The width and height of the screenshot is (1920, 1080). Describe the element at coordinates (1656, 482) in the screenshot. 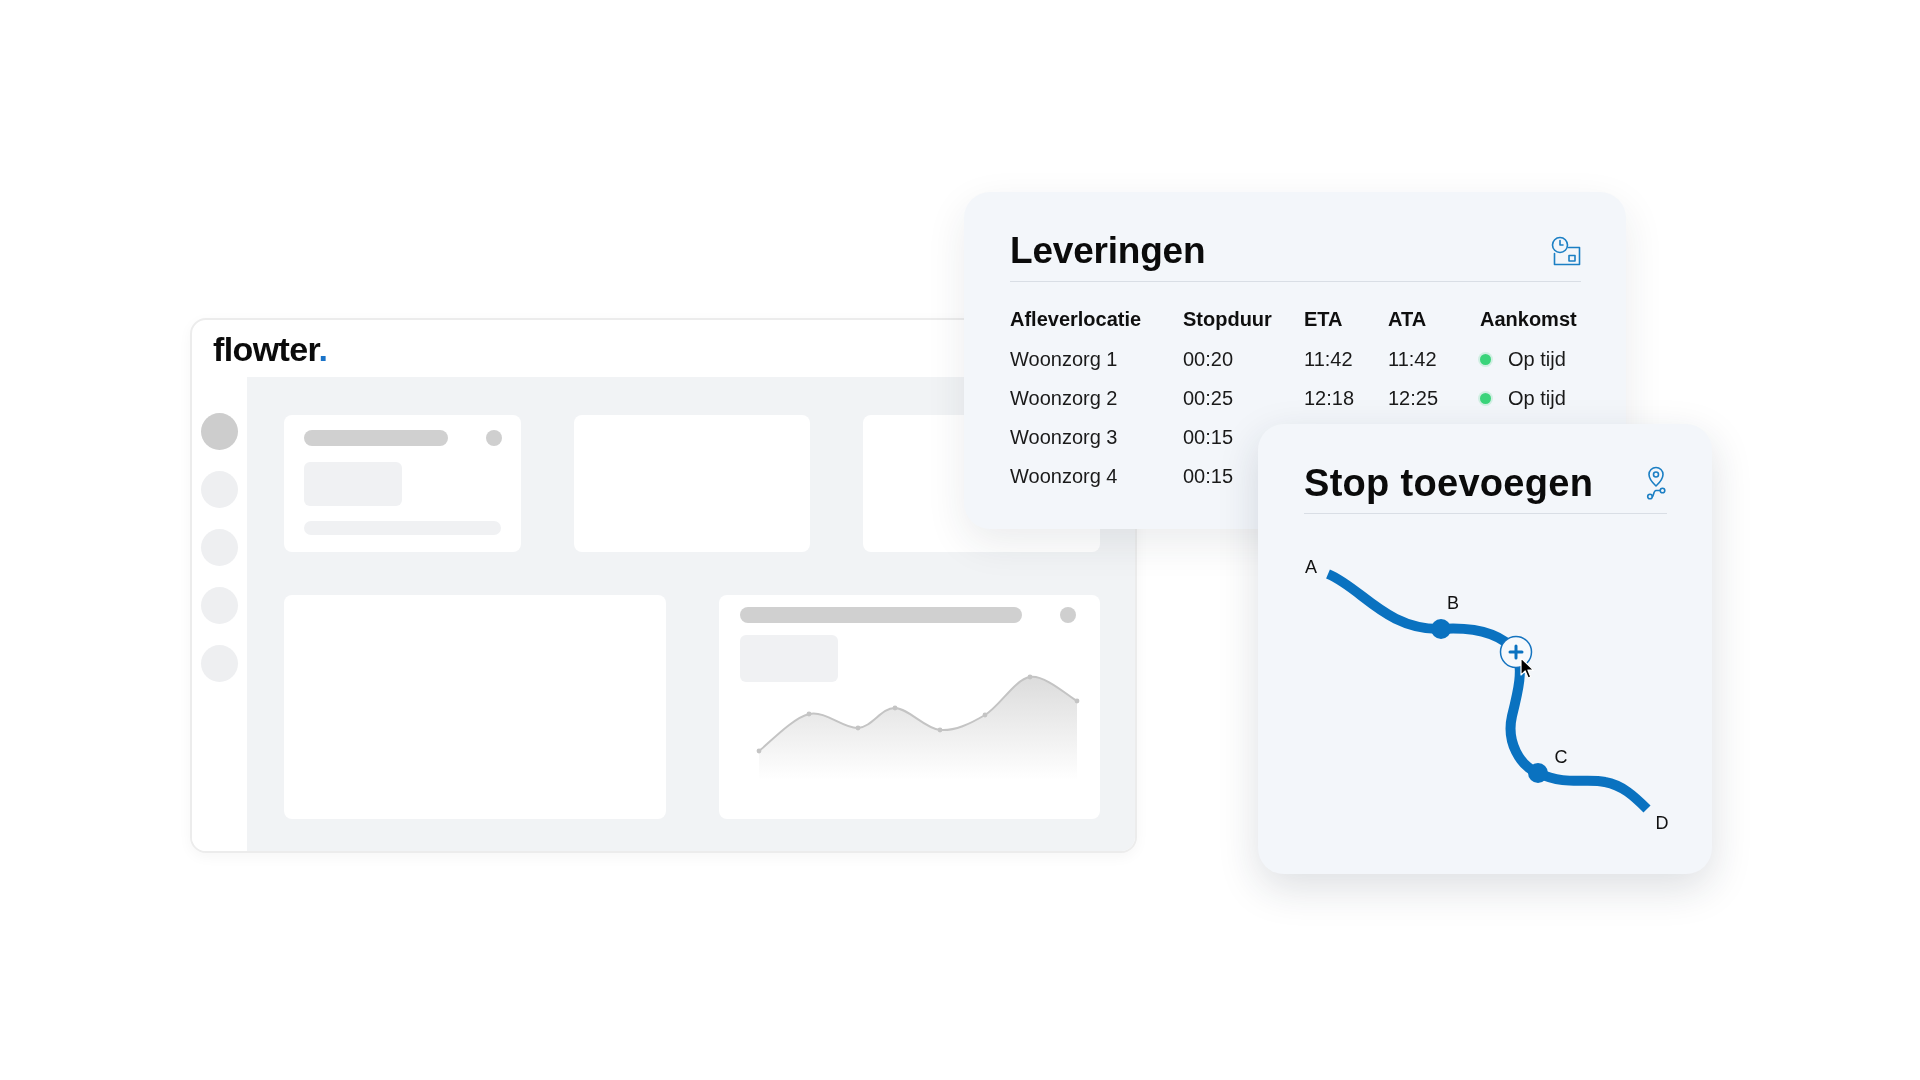

I see `map-pin-route-icon` at that location.